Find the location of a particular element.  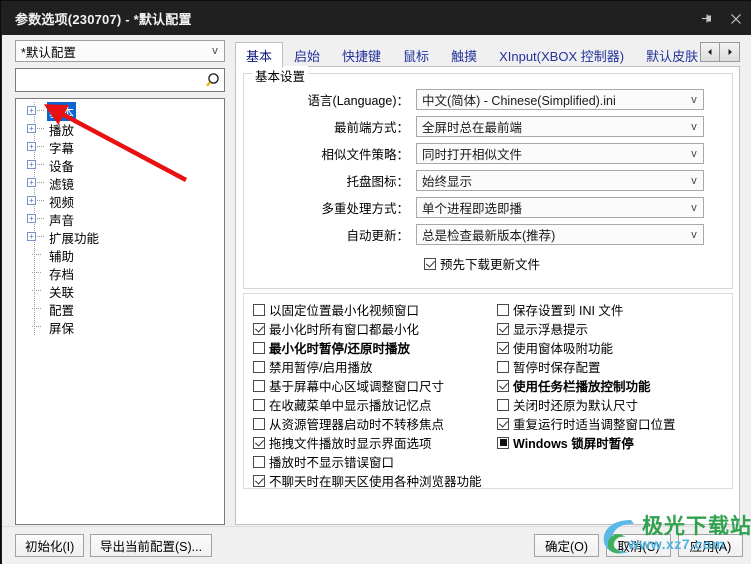

apply-button: 应用(A) is located at coordinates (710, 545).